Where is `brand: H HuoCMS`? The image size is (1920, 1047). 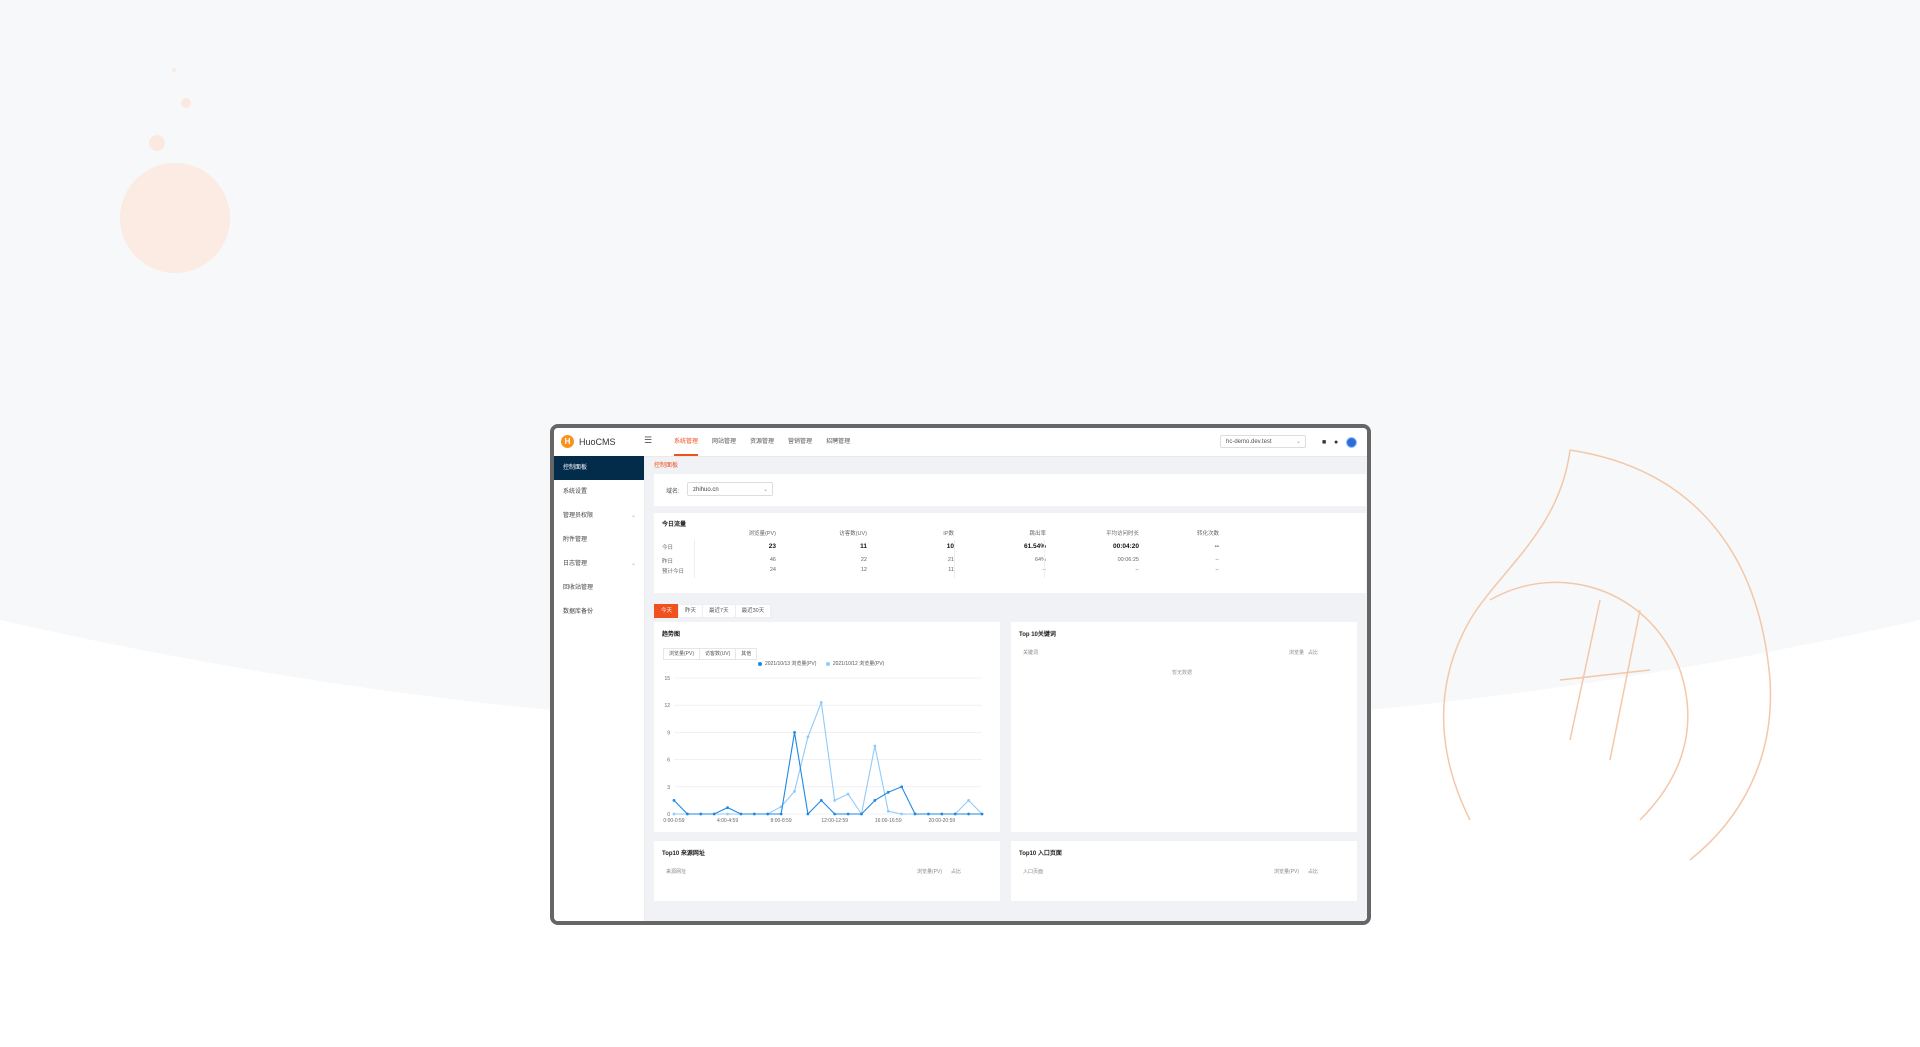
brand: H HuoCMS is located at coordinates (588, 441).